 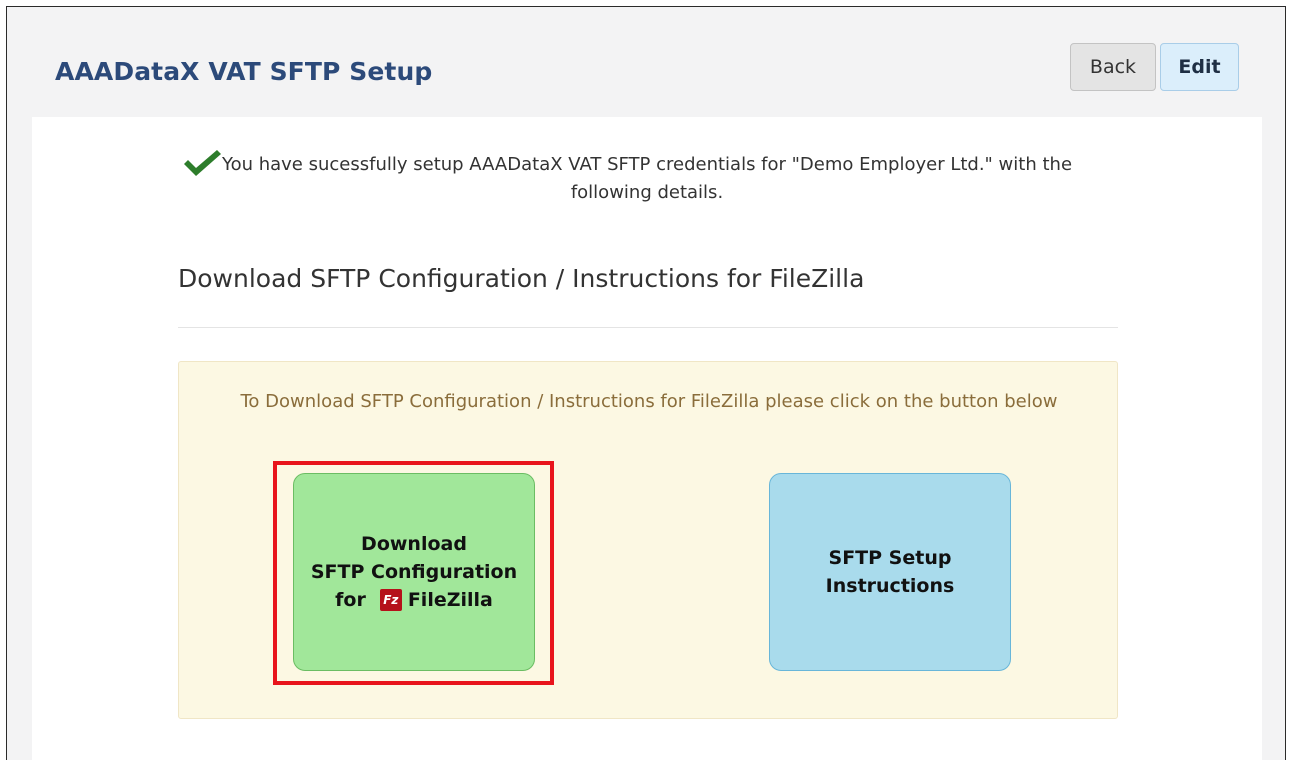 What do you see at coordinates (244, 71) in the screenshot?
I see `page-title: AAADataX VAT SFTP Setup` at bounding box center [244, 71].